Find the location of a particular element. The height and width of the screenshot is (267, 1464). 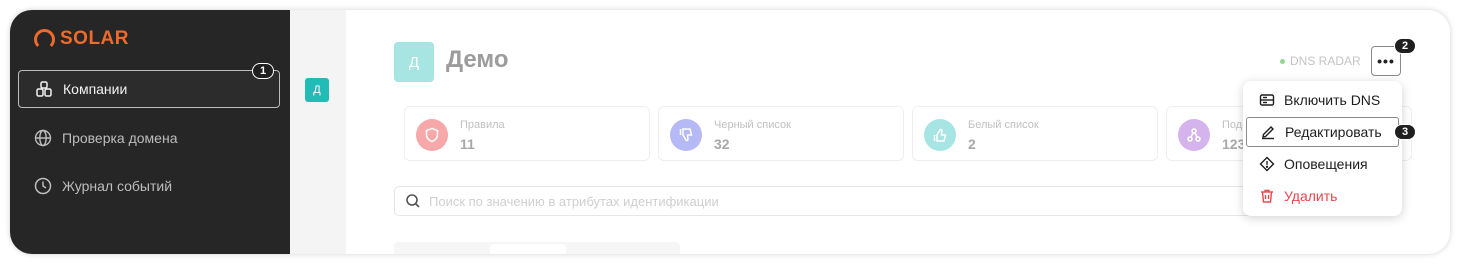

menu-item-edit: Редактировать is located at coordinates (1322, 132).